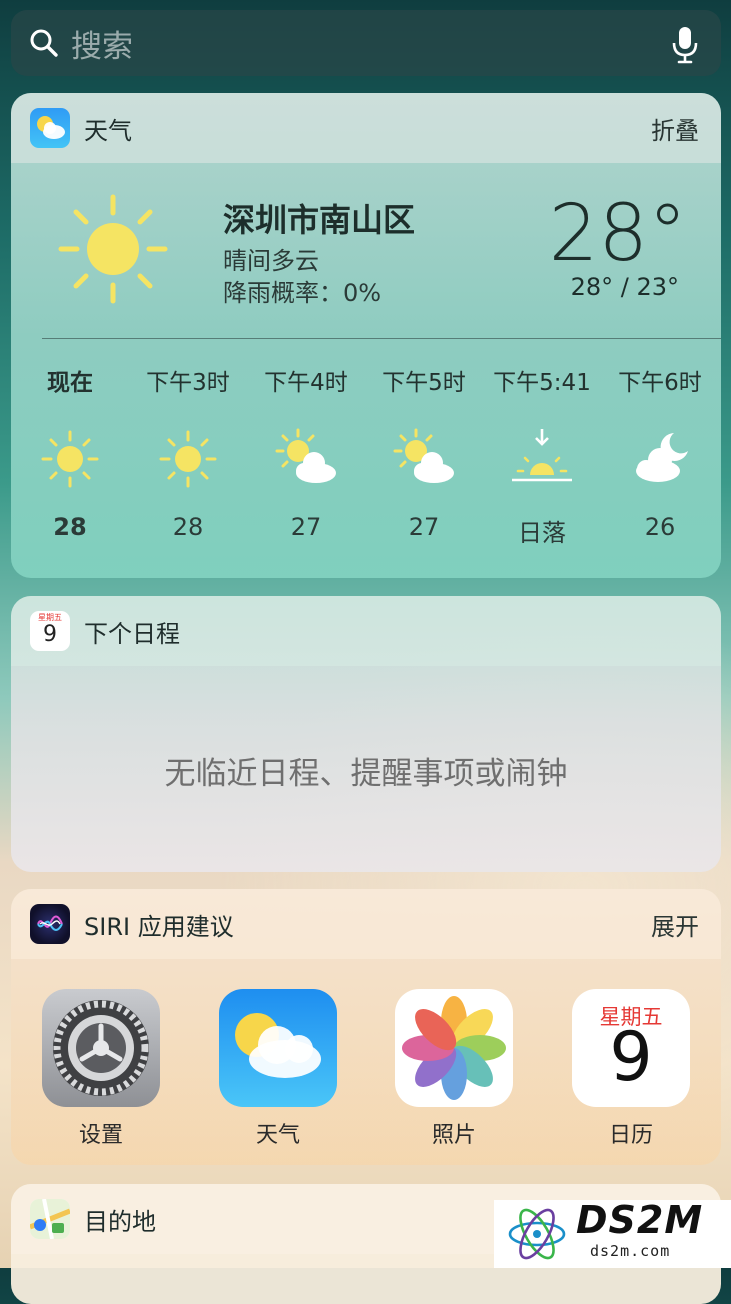  Describe the element at coordinates (366, 924) in the screenshot. I see `siri-header: SIRI 应用建议 展开` at that location.